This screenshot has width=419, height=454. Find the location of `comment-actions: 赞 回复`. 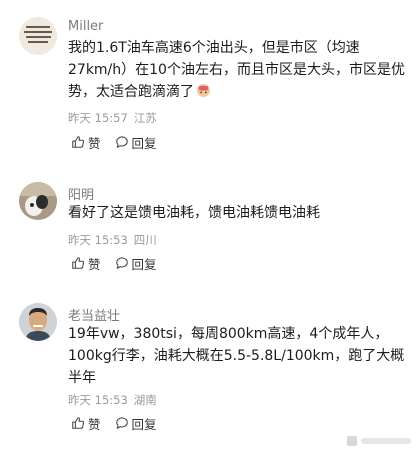

comment-actions: 赞 回复 is located at coordinates (121, 423).